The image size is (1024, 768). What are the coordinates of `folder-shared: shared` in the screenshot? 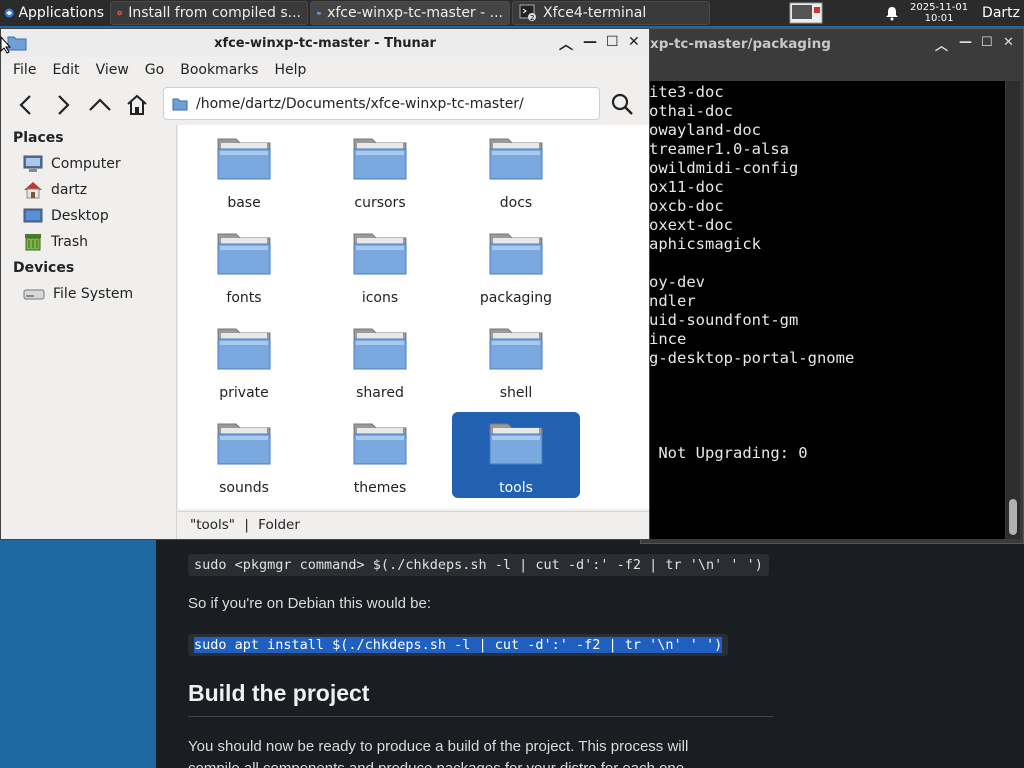 It's located at (380, 360).